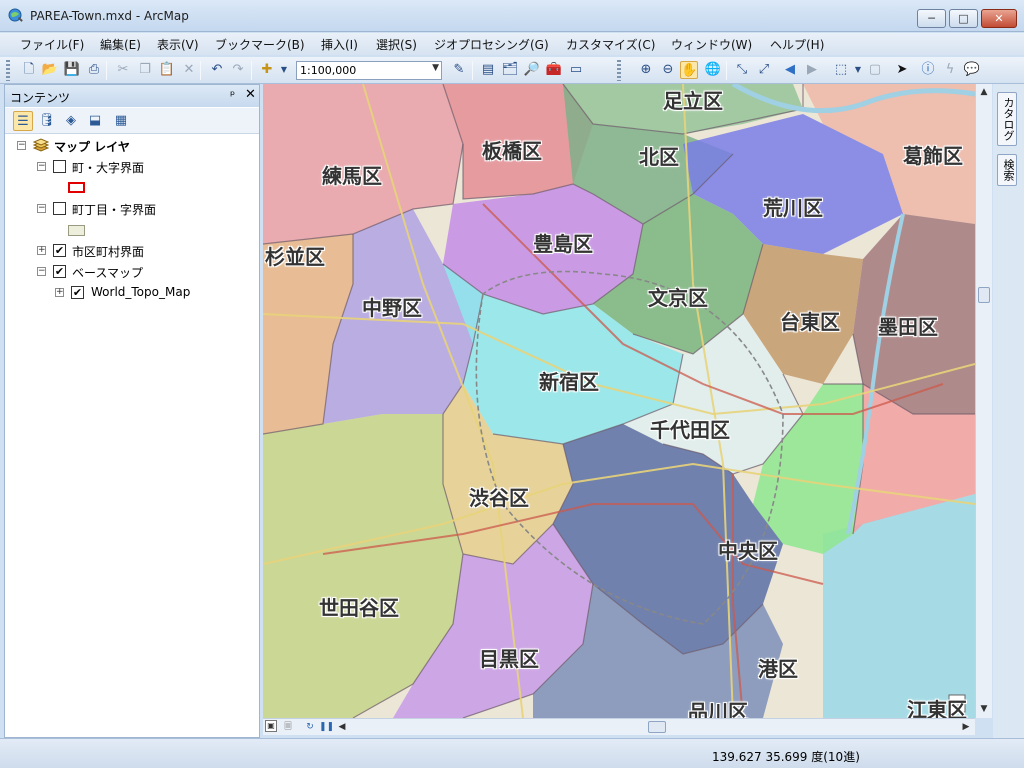 This screenshot has width=1024, height=768. I want to click on undo-icon: ↶, so click(217, 70).